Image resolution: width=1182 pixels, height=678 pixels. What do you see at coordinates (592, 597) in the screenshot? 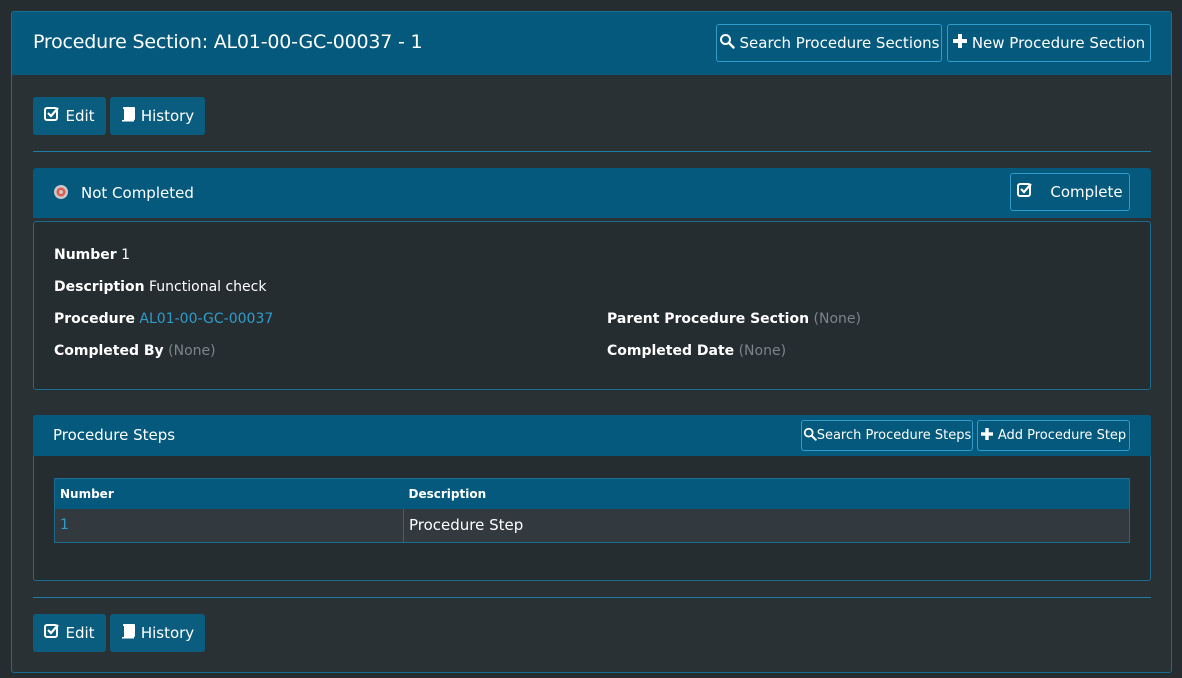
I see `divider-bottom` at bounding box center [592, 597].